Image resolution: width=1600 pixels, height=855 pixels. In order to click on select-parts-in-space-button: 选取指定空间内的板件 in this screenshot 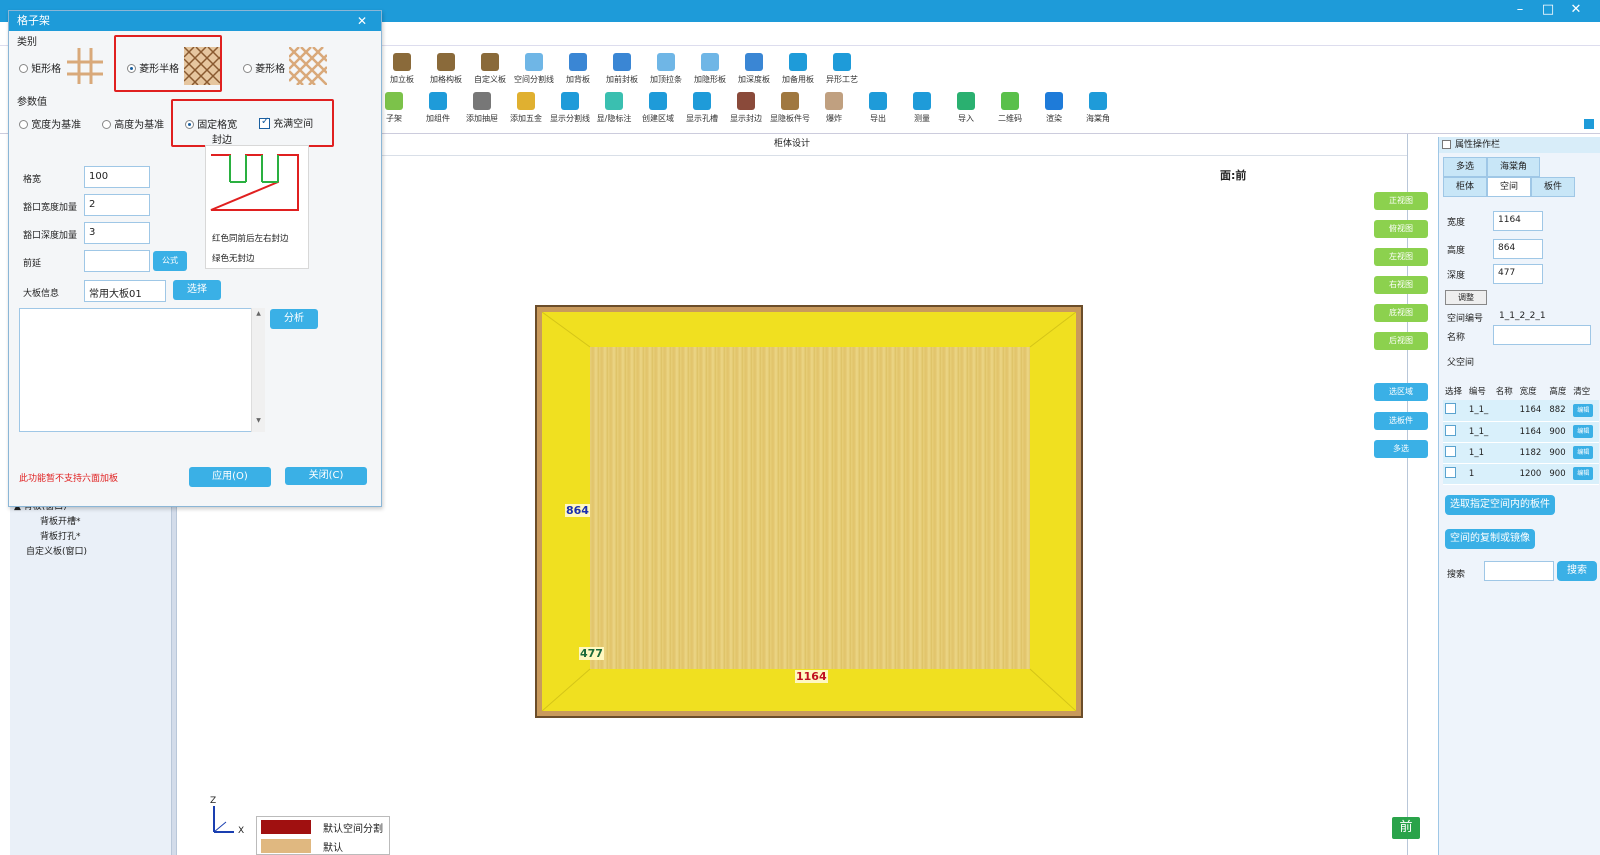, I will do `click(1500, 505)`.